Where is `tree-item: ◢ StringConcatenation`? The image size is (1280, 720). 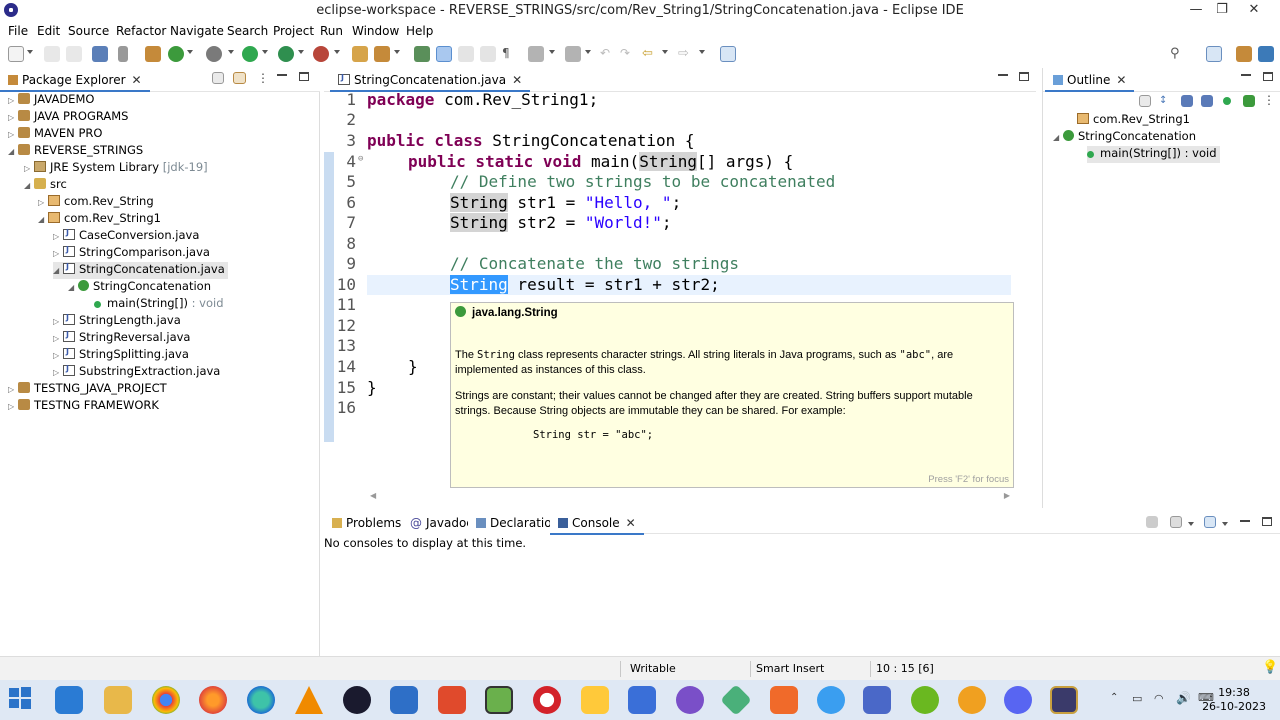
tree-item: ◢ StringConcatenation is located at coordinates (139, 287).